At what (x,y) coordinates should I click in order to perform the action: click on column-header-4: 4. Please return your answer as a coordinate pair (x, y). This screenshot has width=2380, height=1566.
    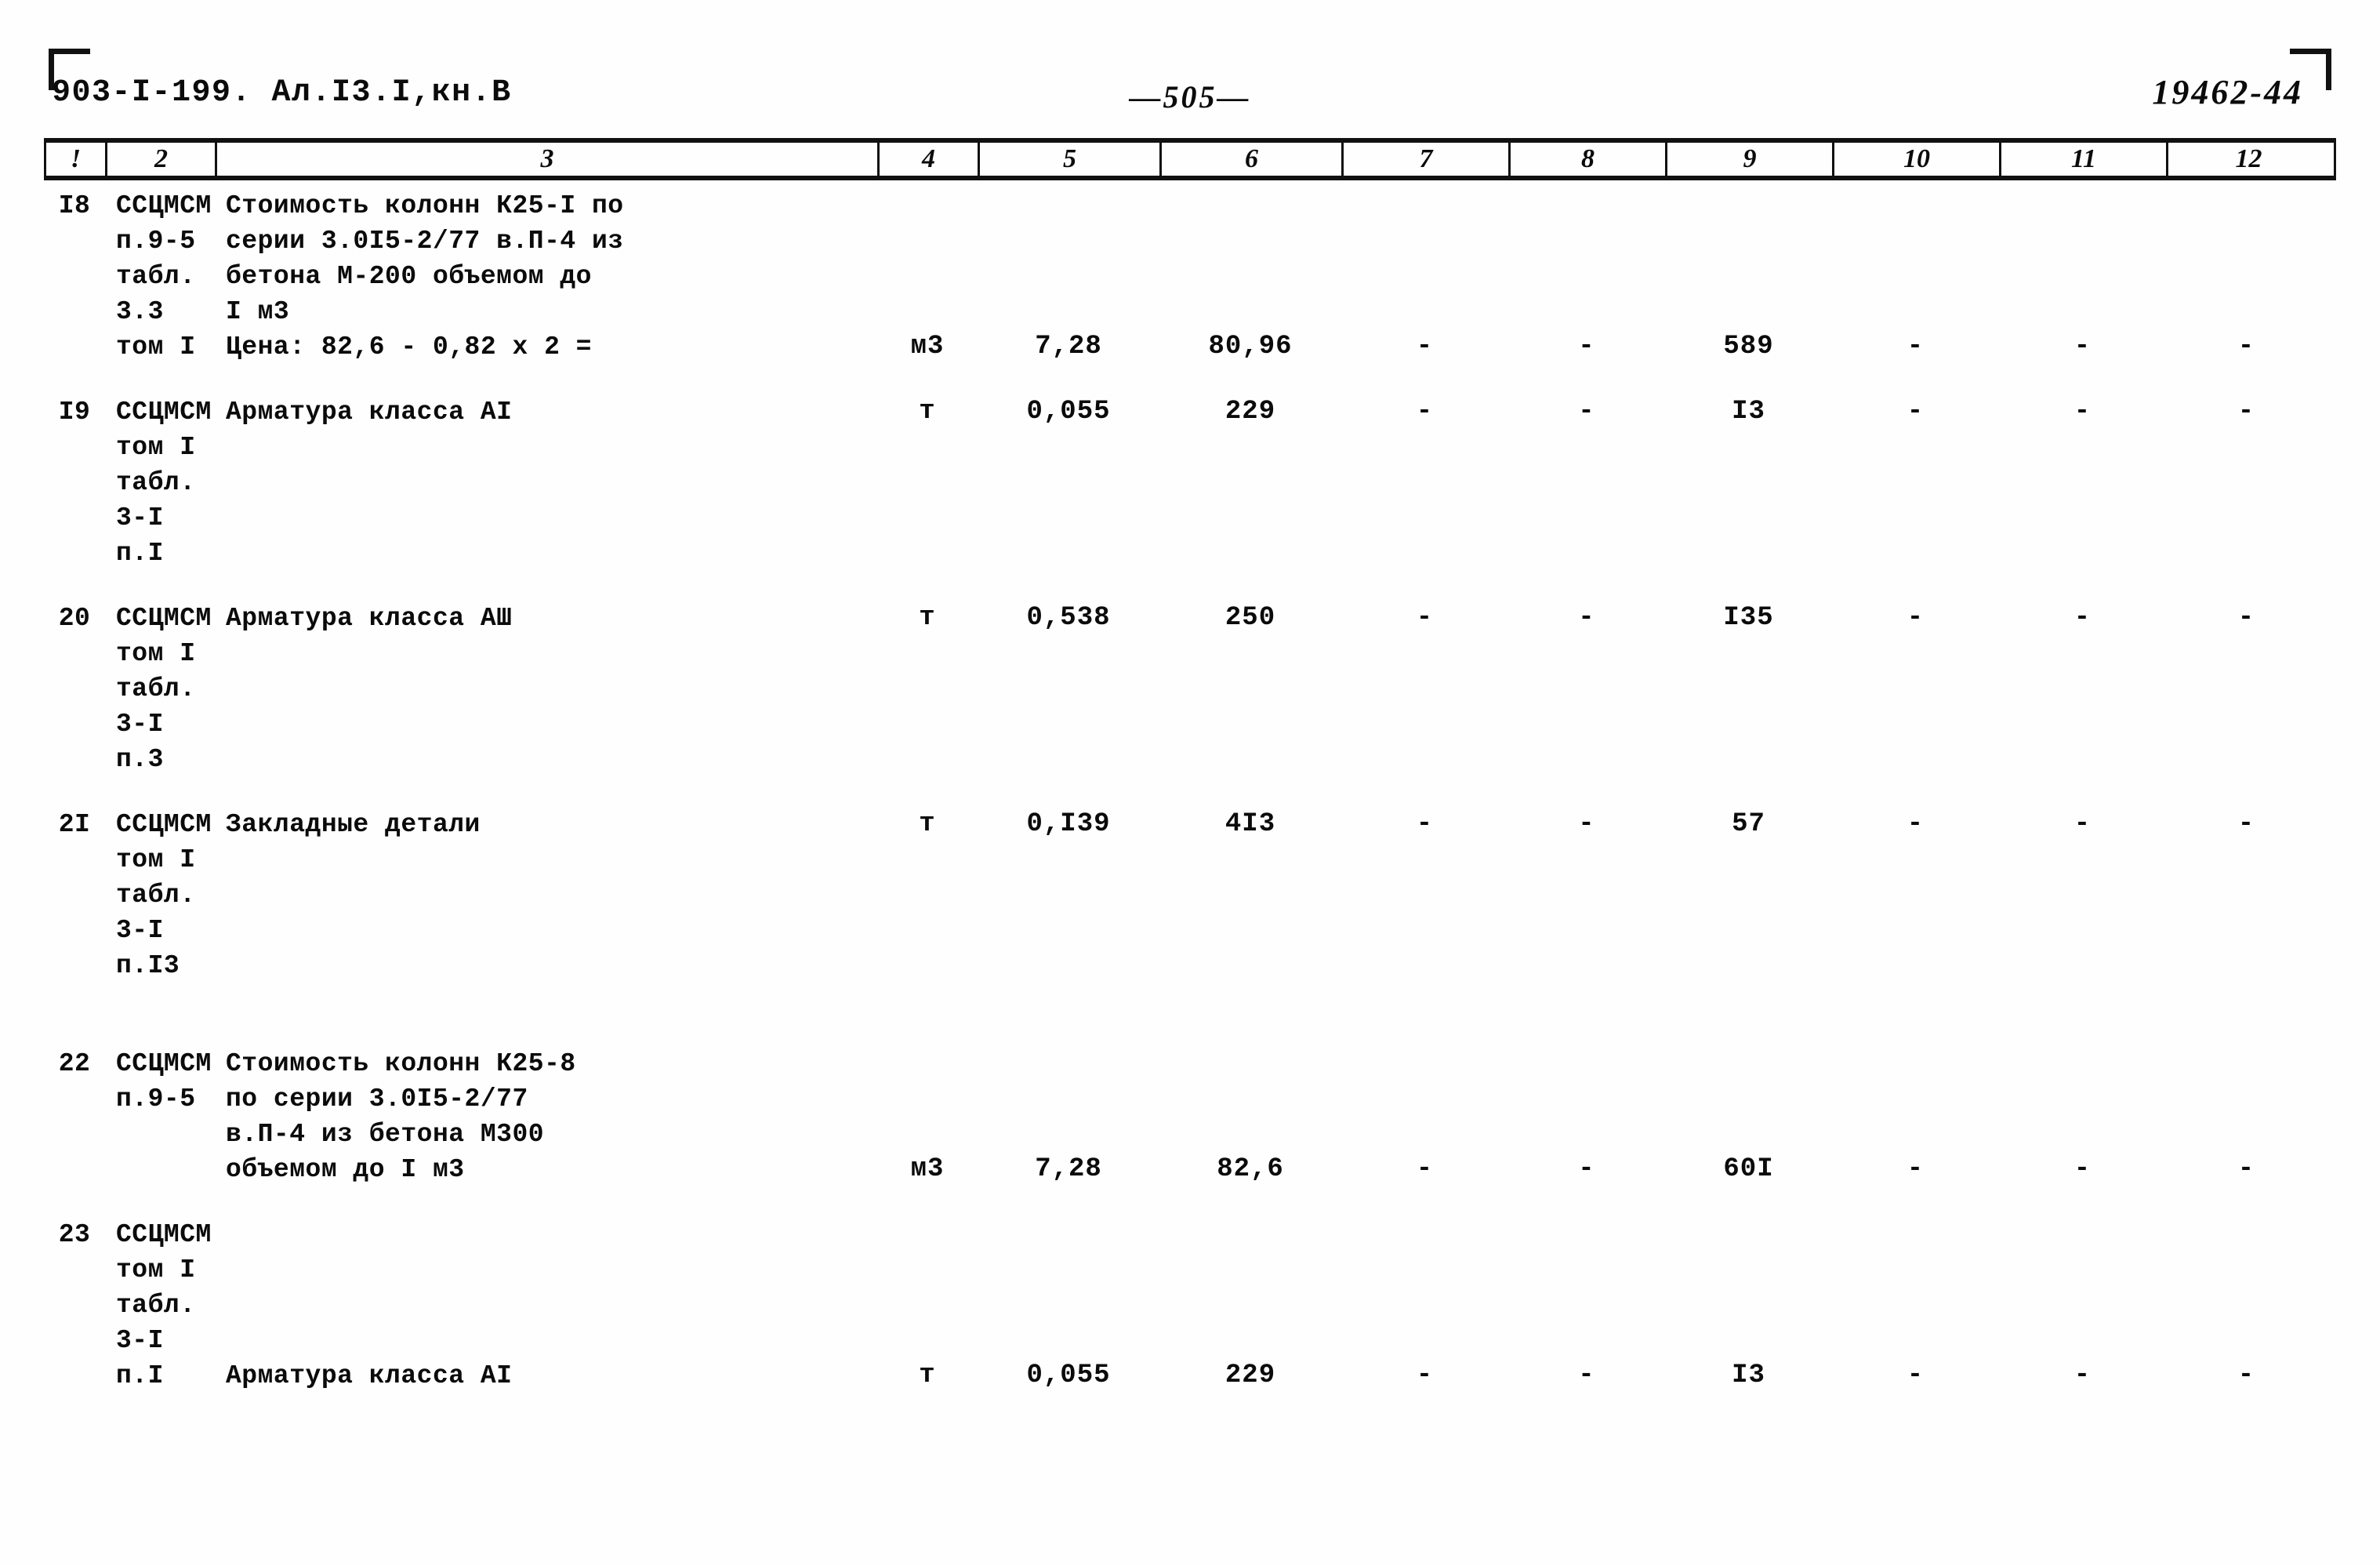
    Looking at the image, I should click on (930, 159).